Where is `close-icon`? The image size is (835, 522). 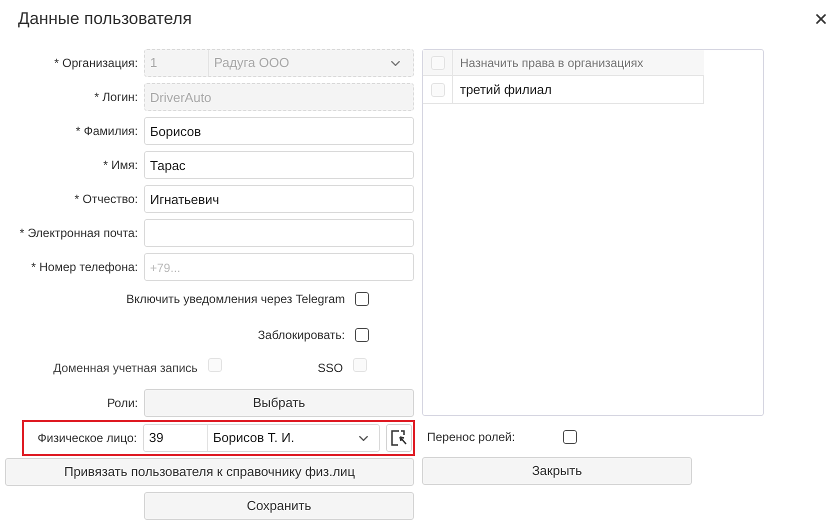 close-icon is located at coordinates (821, 19).